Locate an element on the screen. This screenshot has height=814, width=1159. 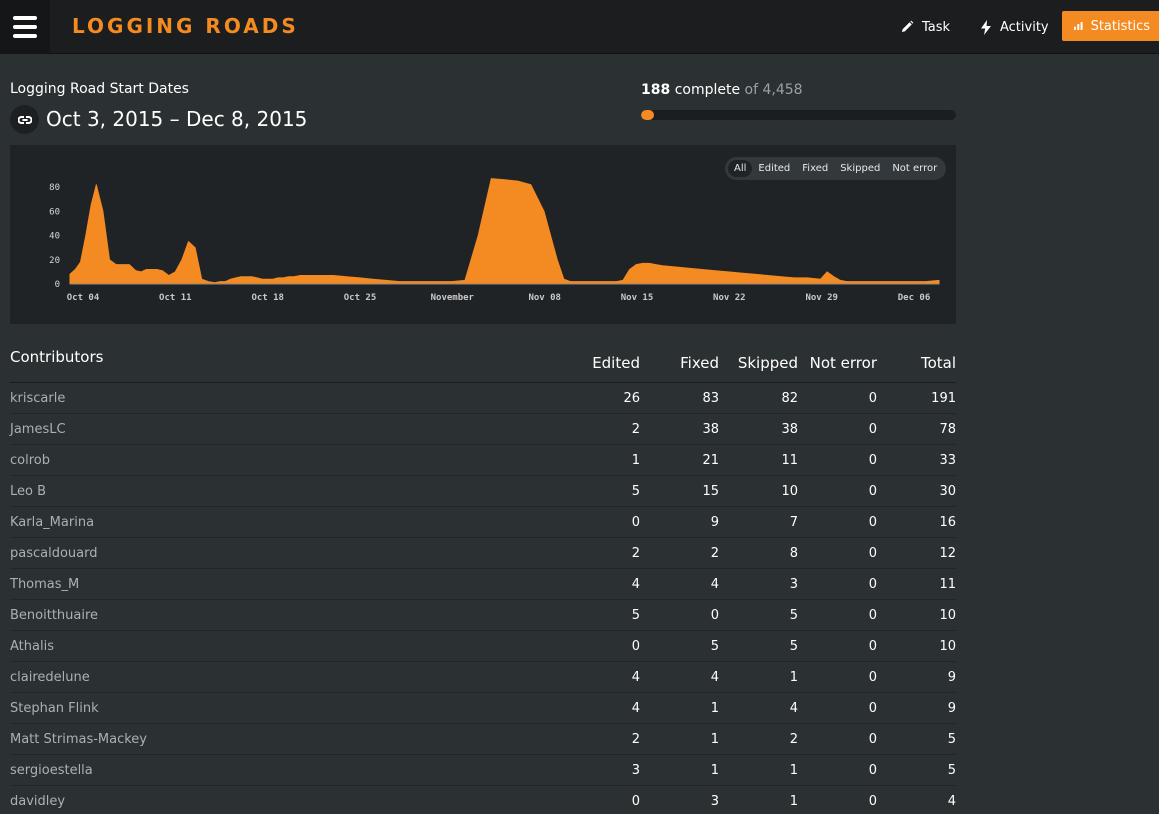
table-row: Karla_Marina 0 9 7 0 16 is located at coordinates (483, 522).